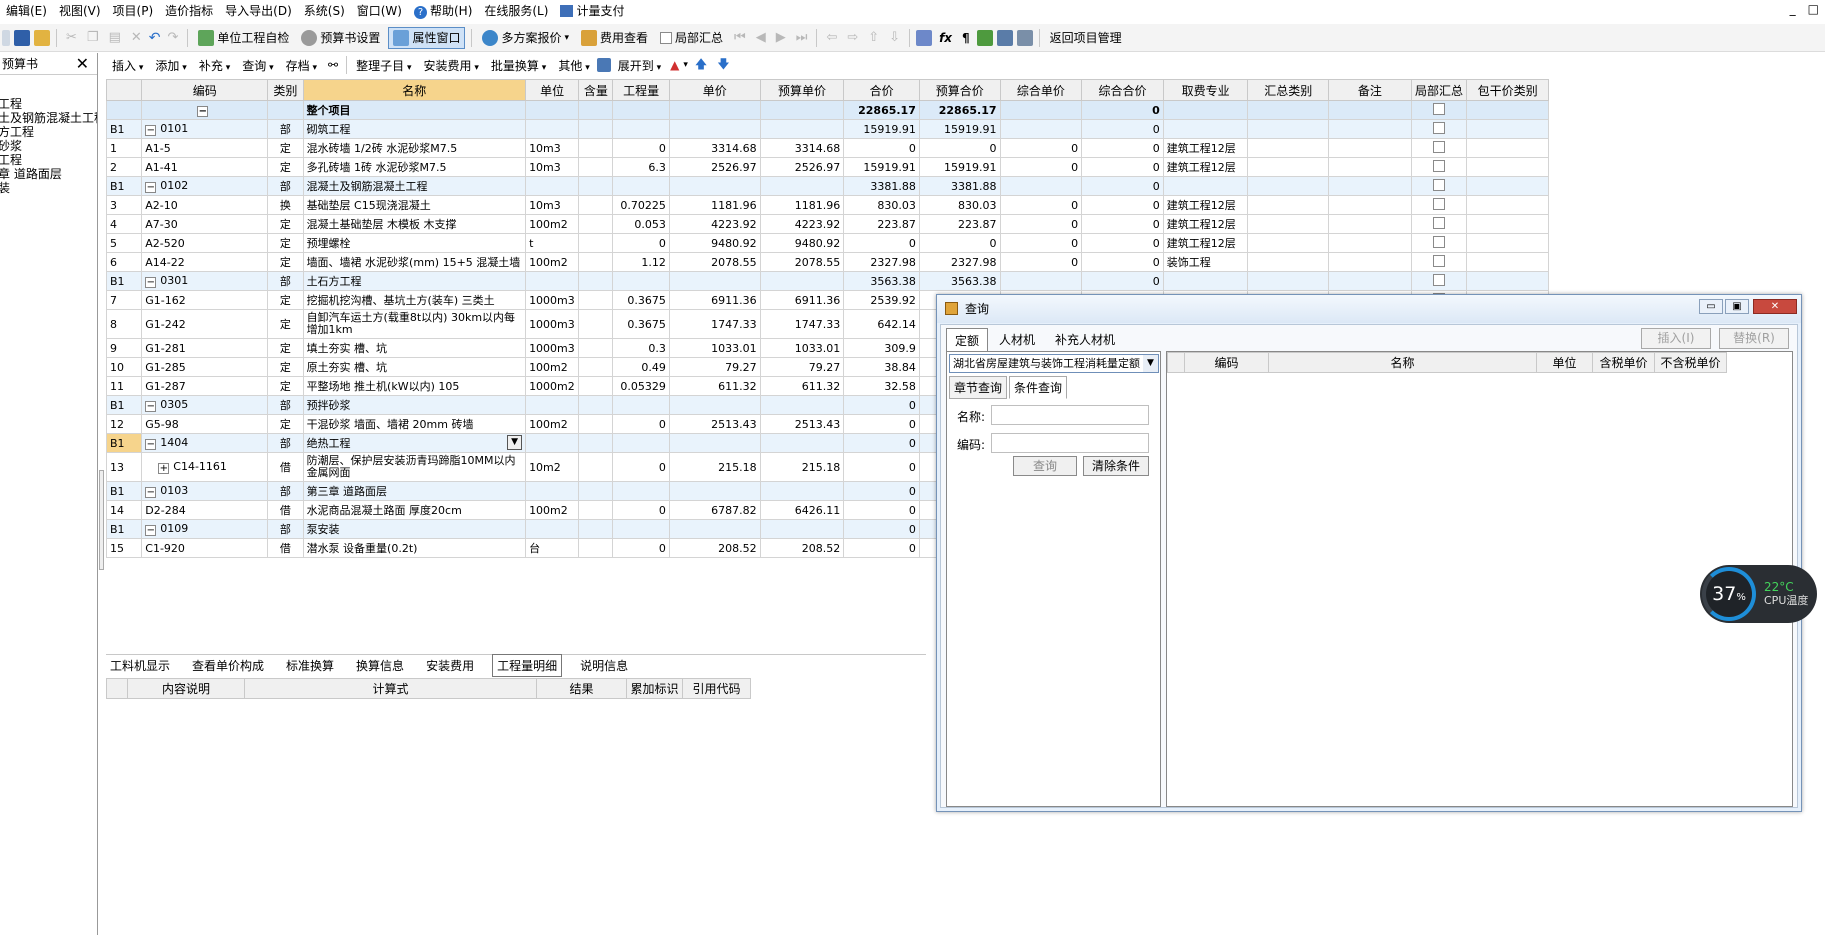 This screenshot has width=1825, height=935. What do you see at coordinates (1711, 306) in the screenshot?
I see `dialog-minimize-button: ▭` at bounding box center [1711, 306].